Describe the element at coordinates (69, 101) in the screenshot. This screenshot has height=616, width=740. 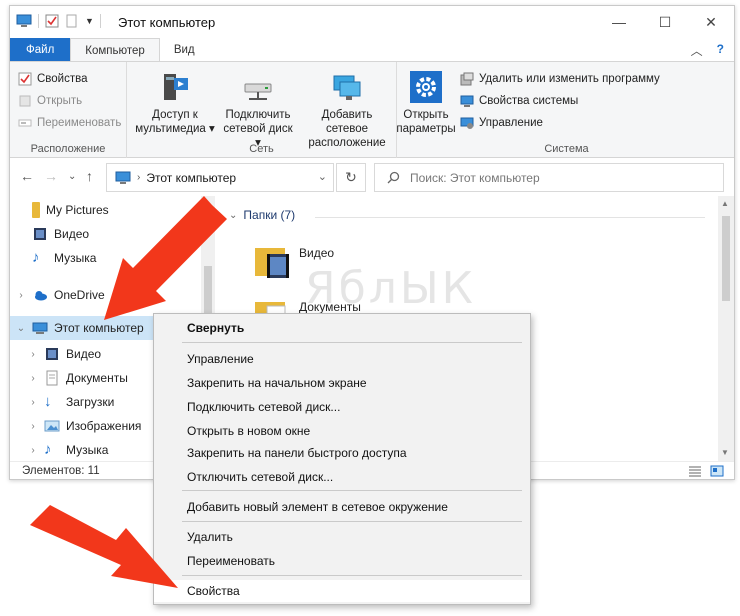
I see `open-button: Открыть` at that location.